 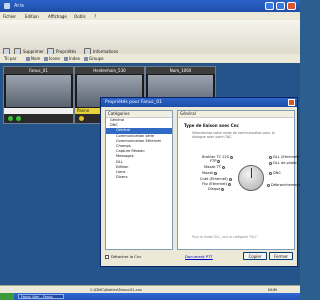 What do you see at coordinates (7, 296) in the screenshot?
I see `start-button` at bounding box center [7, 296].